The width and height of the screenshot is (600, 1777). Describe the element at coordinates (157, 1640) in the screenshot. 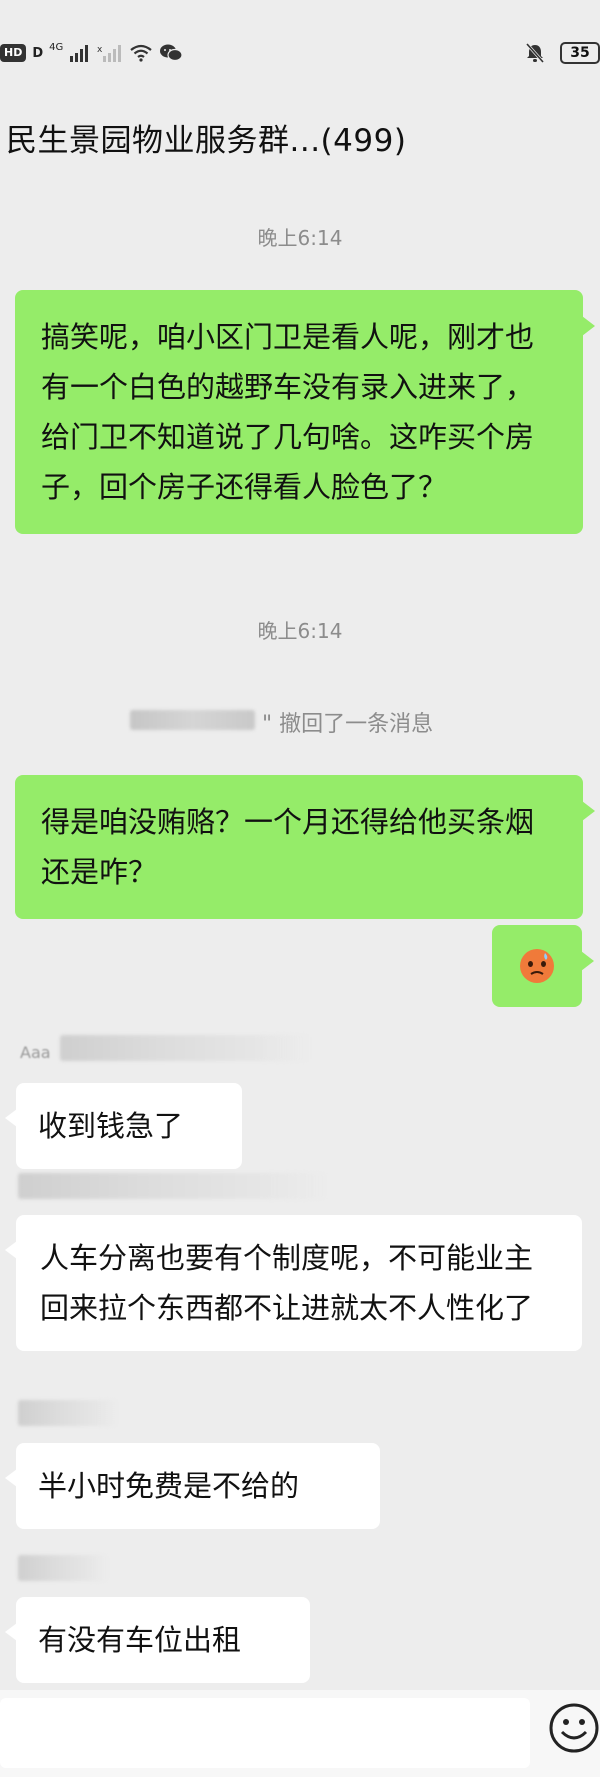

I see `incoming-message-bubble: 有没有车位出租` at that location.